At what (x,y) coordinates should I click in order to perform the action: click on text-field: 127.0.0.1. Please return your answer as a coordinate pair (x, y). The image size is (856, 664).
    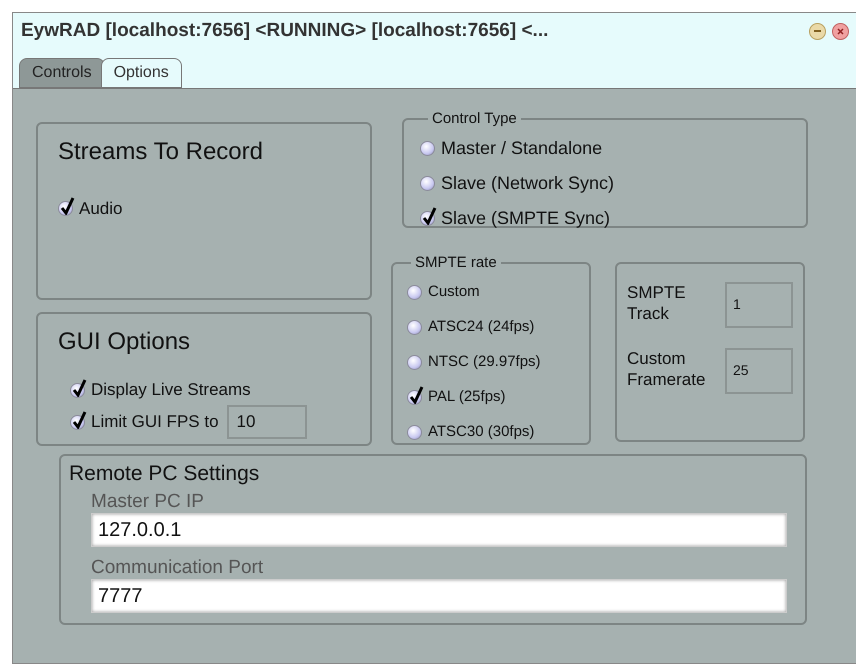
    Looking at the image, I should click on (439, 529).